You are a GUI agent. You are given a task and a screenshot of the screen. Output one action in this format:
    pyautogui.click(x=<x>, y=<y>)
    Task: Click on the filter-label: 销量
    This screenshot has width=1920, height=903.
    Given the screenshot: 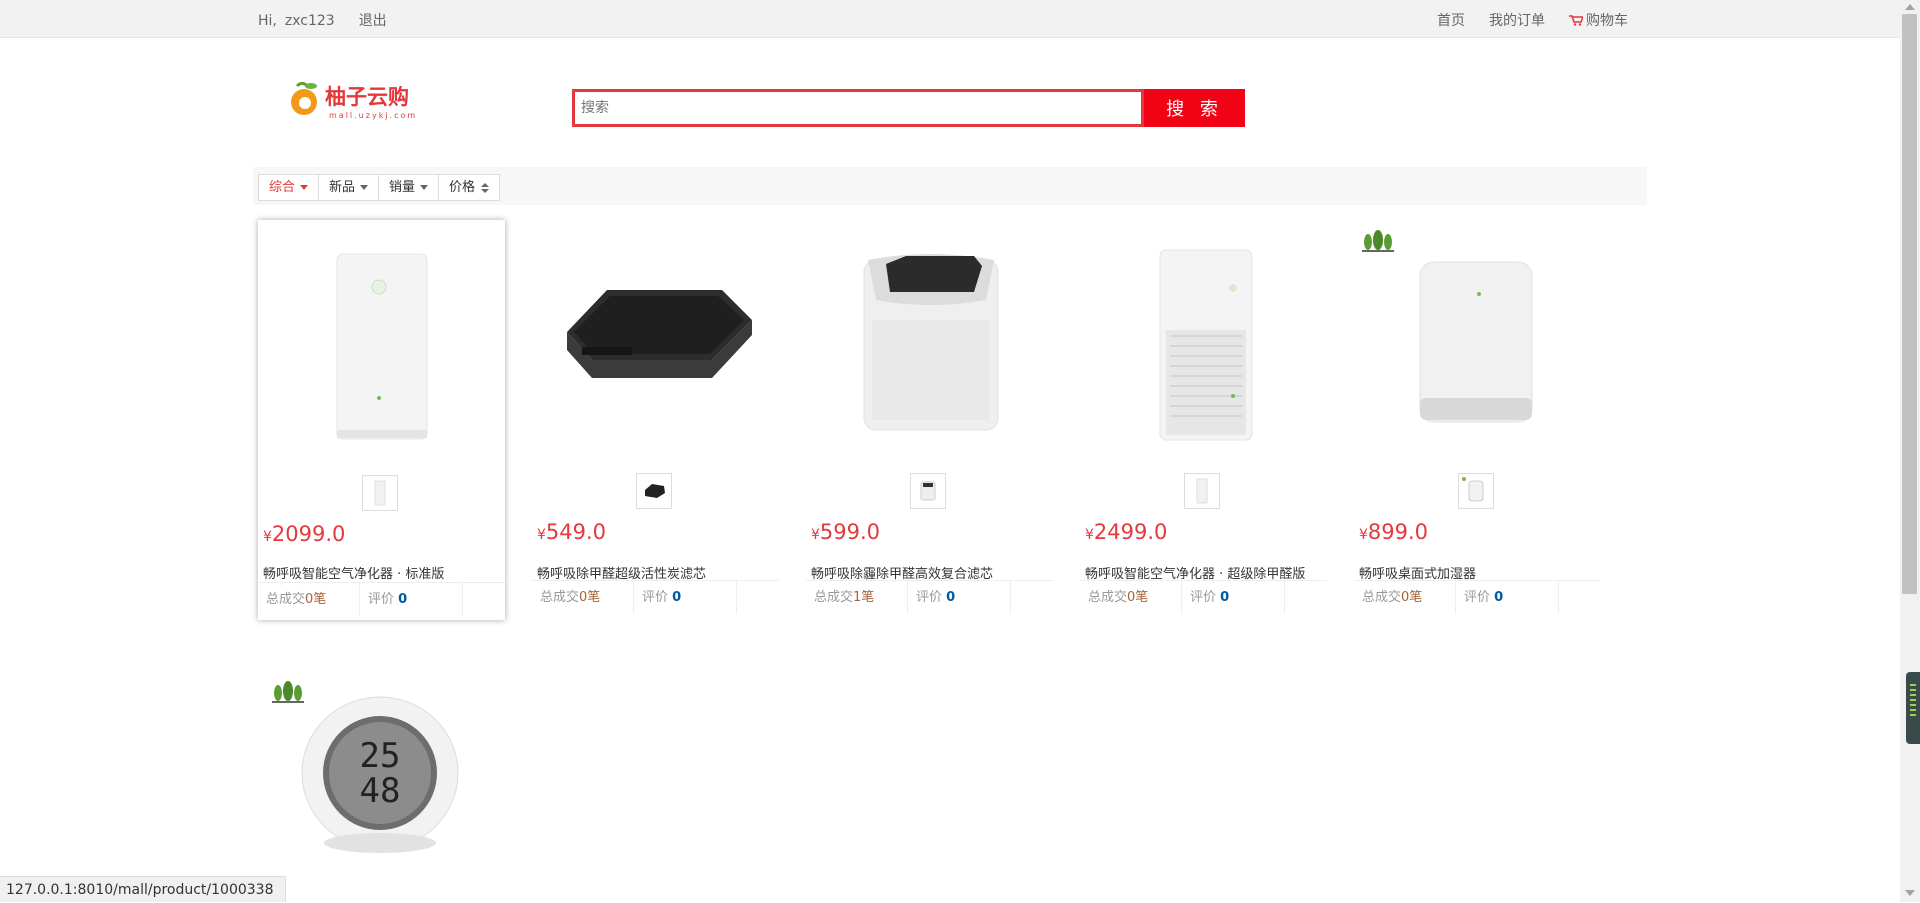 What is the action you would take?
    pyautogui.click(x=402, y=187)
    